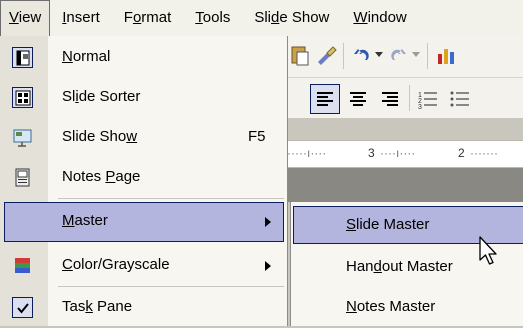 This screenshot has height=328, width=523. I want to click on mnemonic: d, so click(377, 266).